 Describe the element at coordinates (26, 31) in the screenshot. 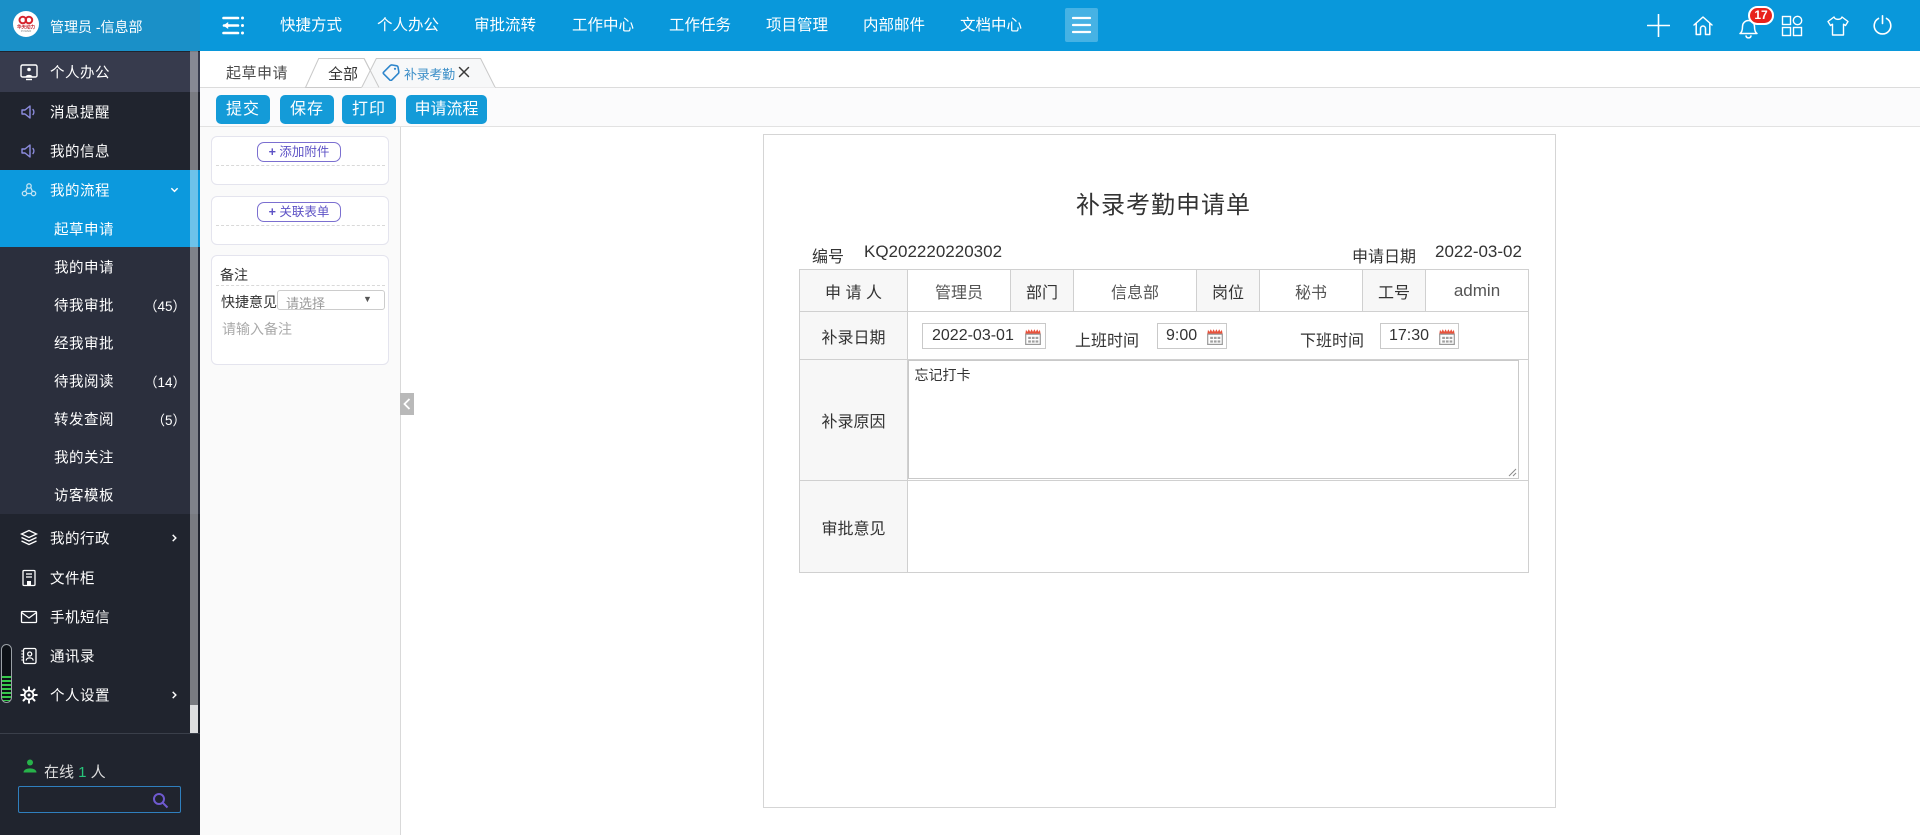

I see `svg-text: POWER` at that location.